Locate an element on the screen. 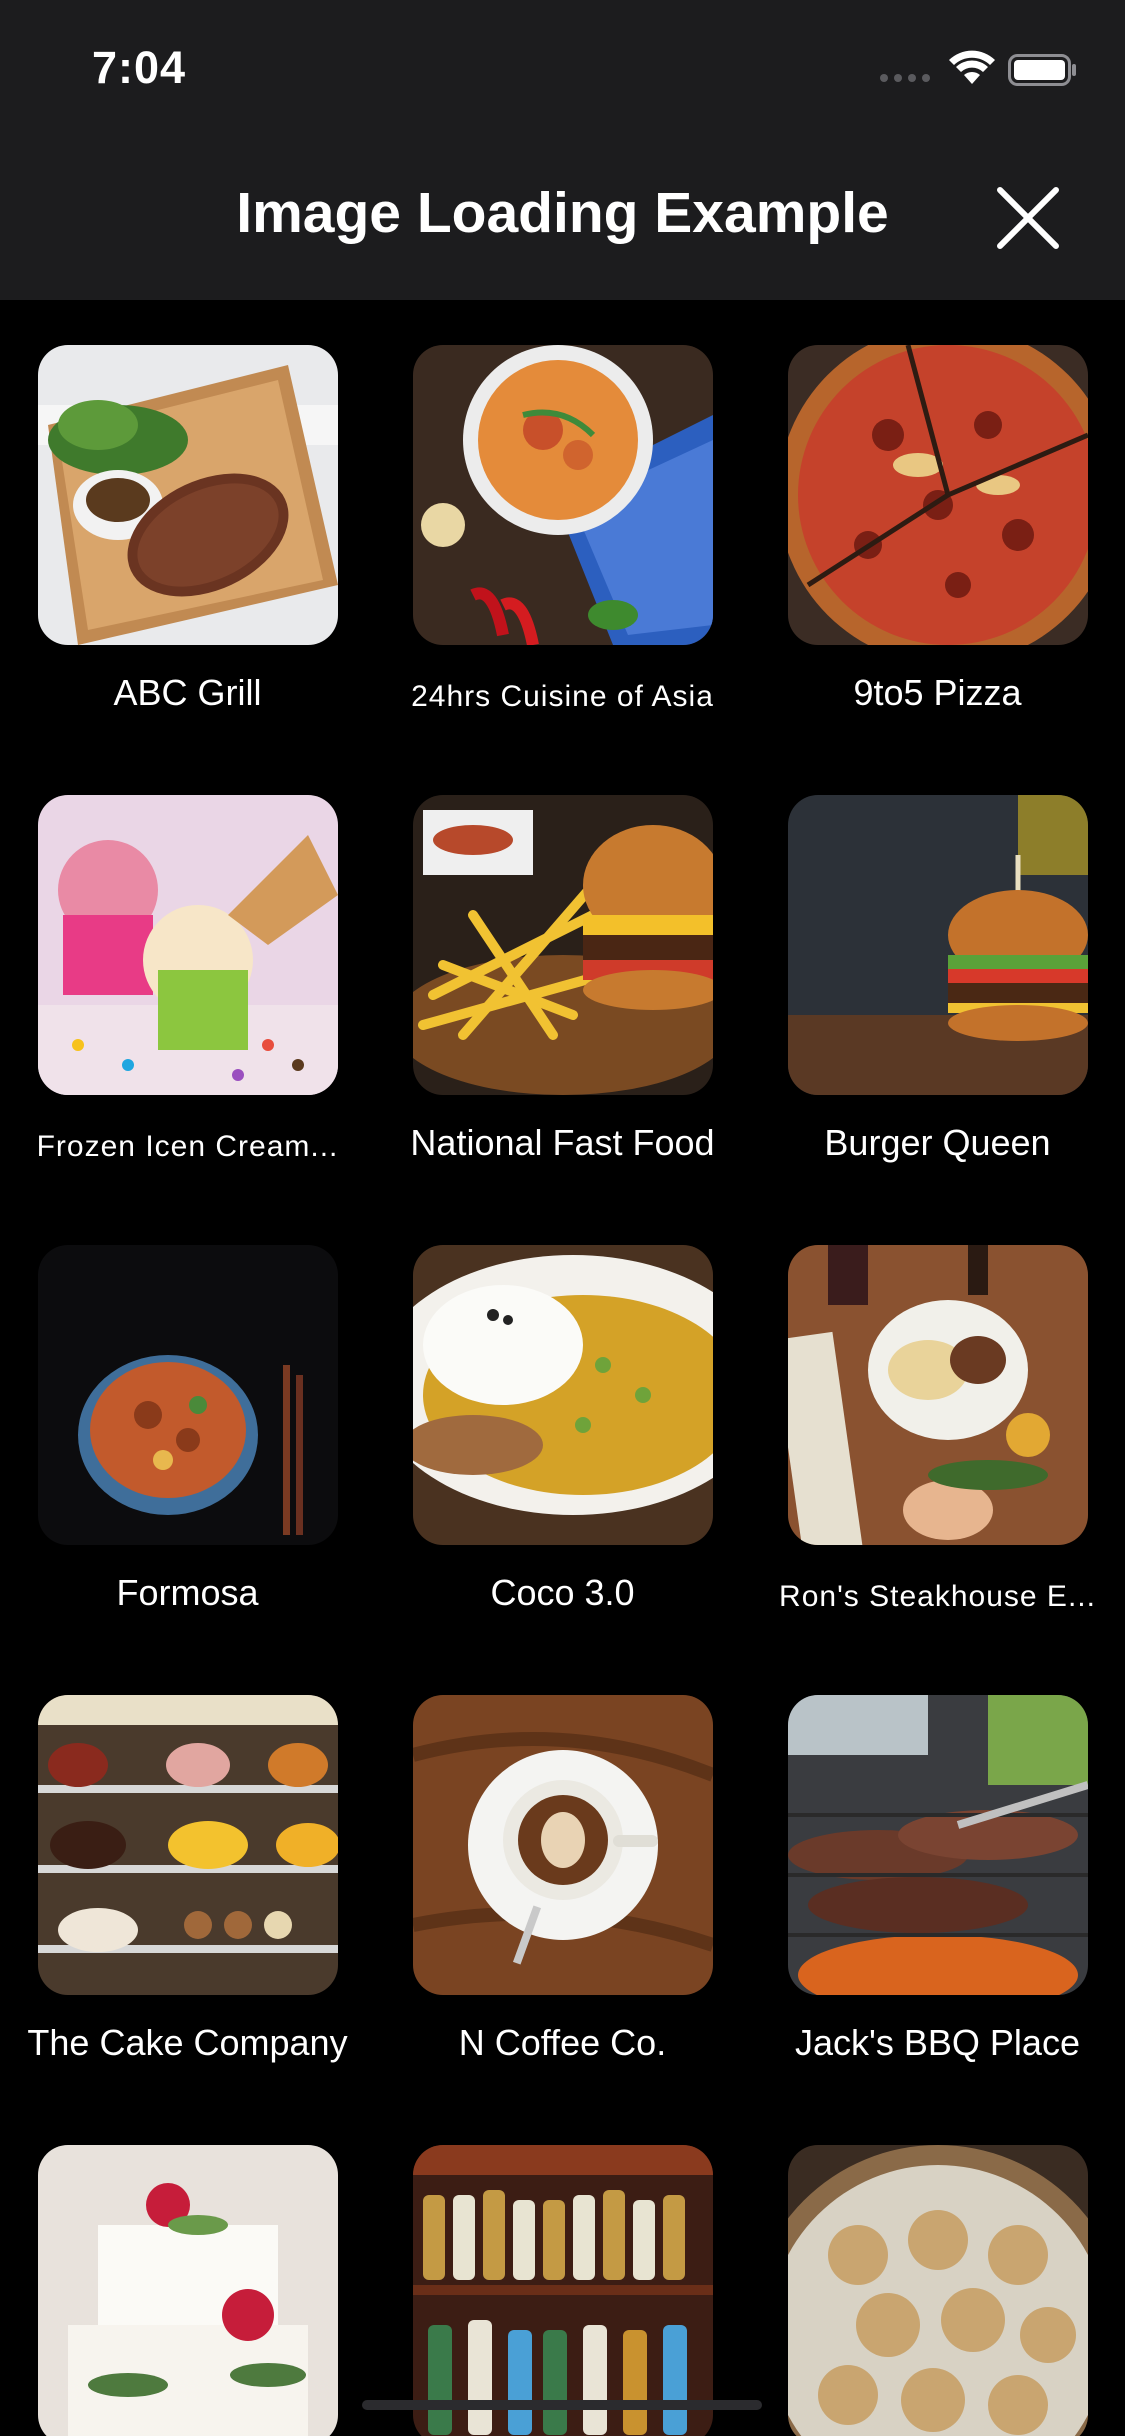 Image resolution: width=1125 pixels, height=2436 pixels. restaurant-item: Jack's BBQ Place is located at coordinates (937, 1875).